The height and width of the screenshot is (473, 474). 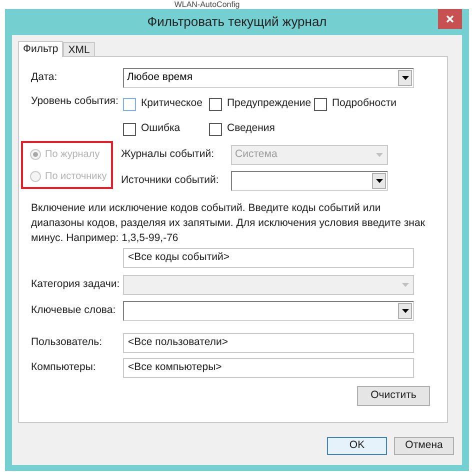 I want to click on ok-button: OK, so click(x=357, y=446).